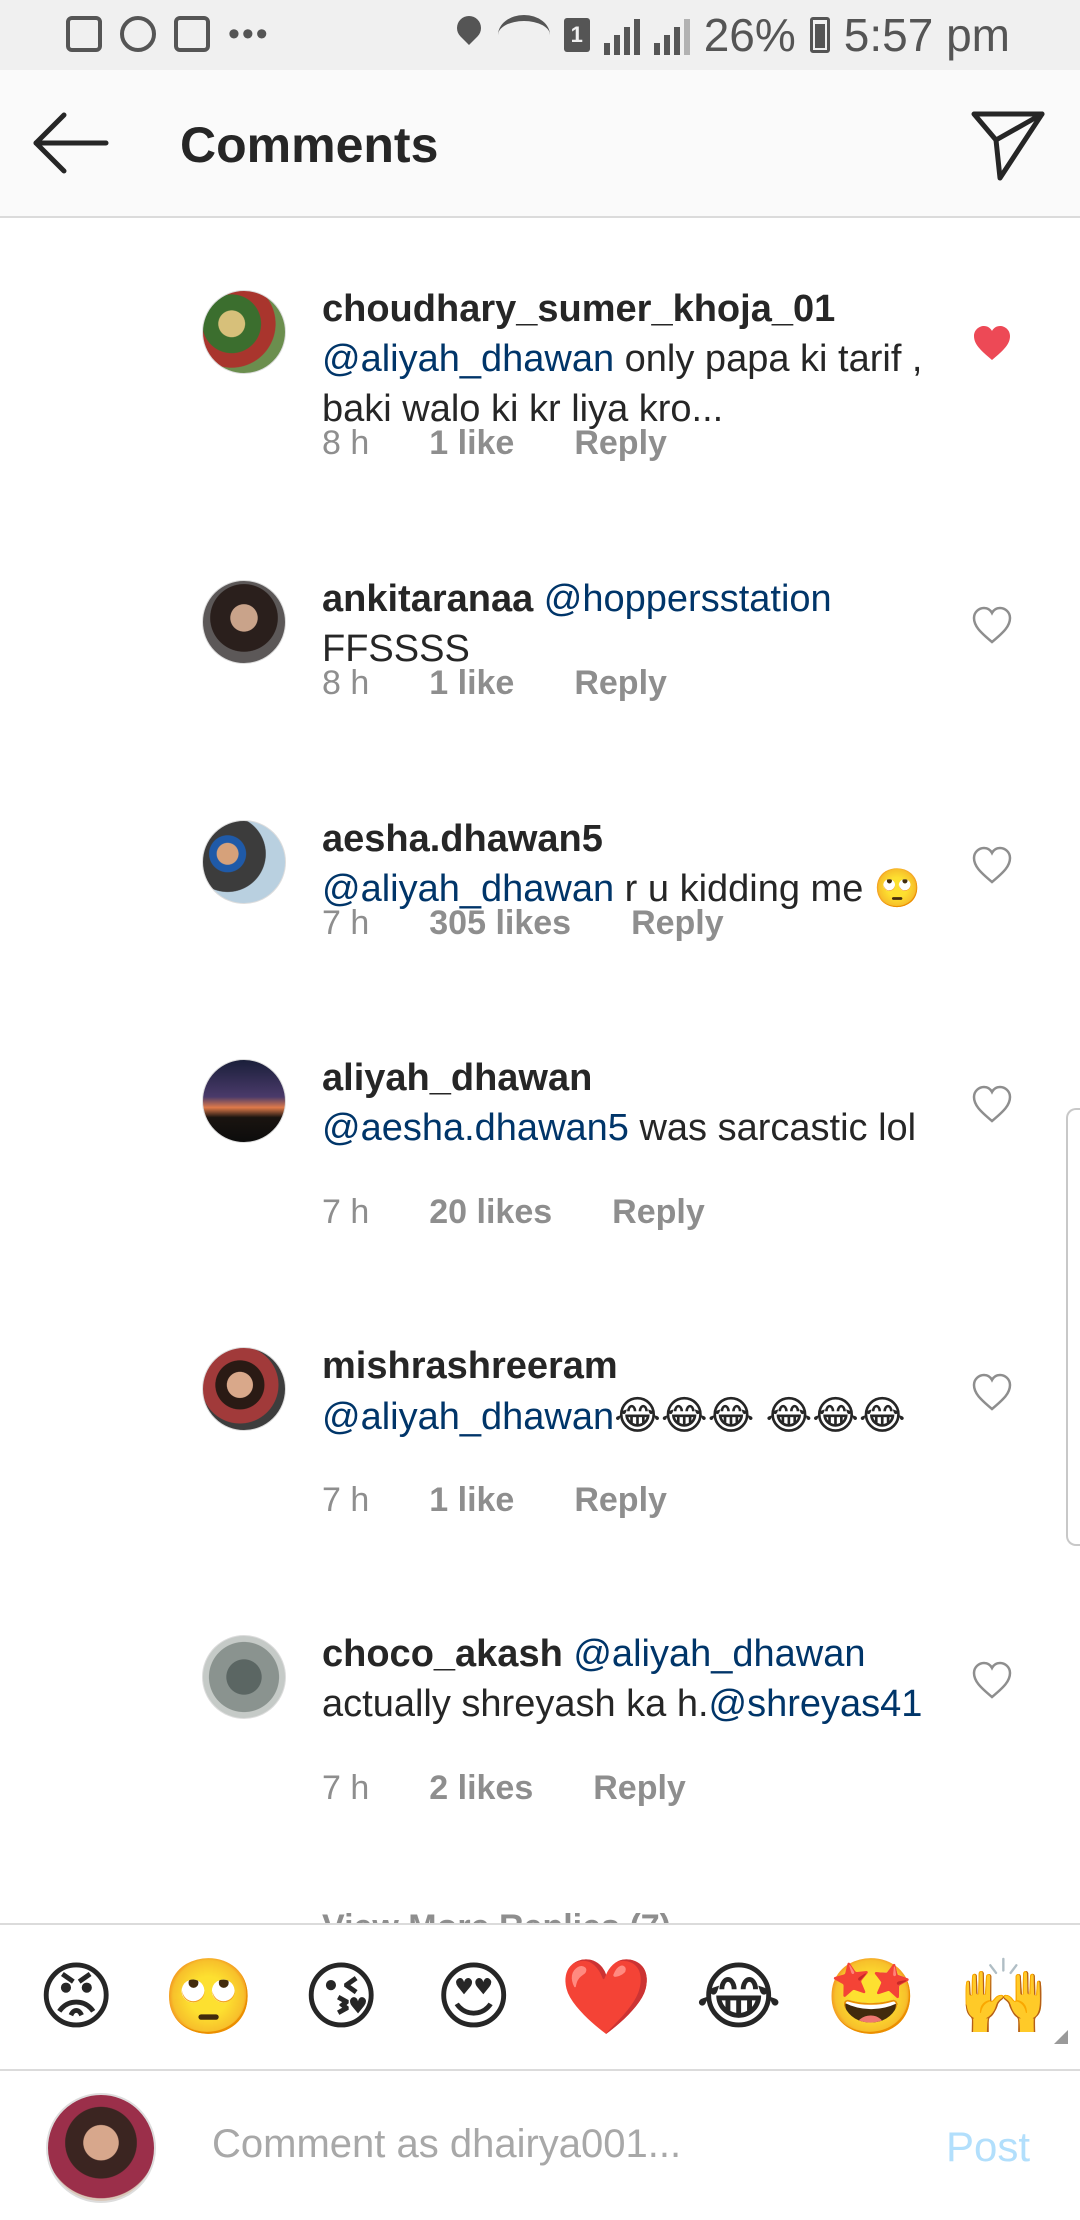 The width and height of the screenshot is (1080, 2220). I want to click on status-bar: ••• 1 26% 5:57 pm, so click(540, 35).